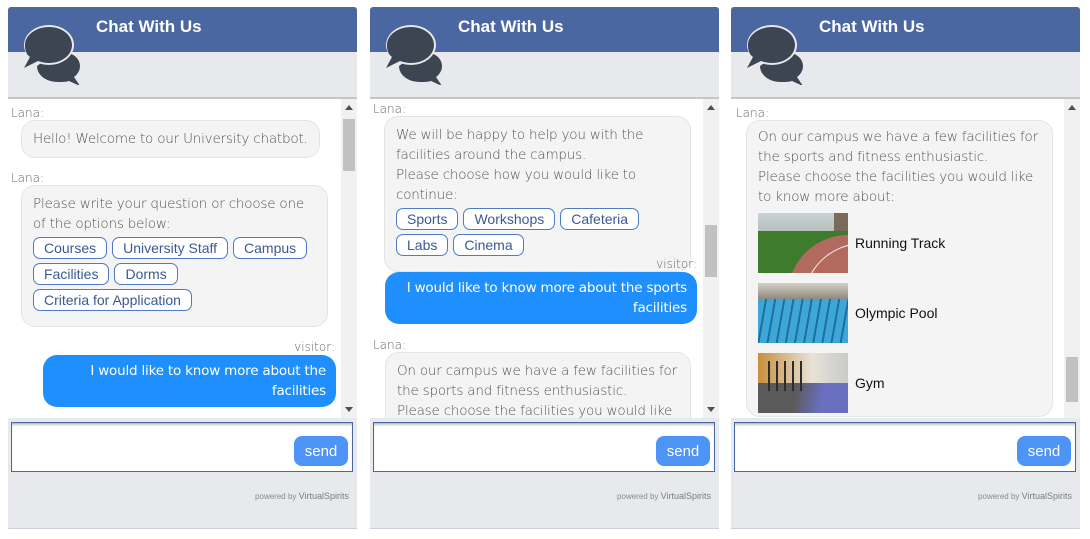 This screenshot has width=1090, height=539. What do you see at coordinates (896, 313) in the screenshot?
I see `facility-label: Olympic Pool` at bounding box center [896, 313].